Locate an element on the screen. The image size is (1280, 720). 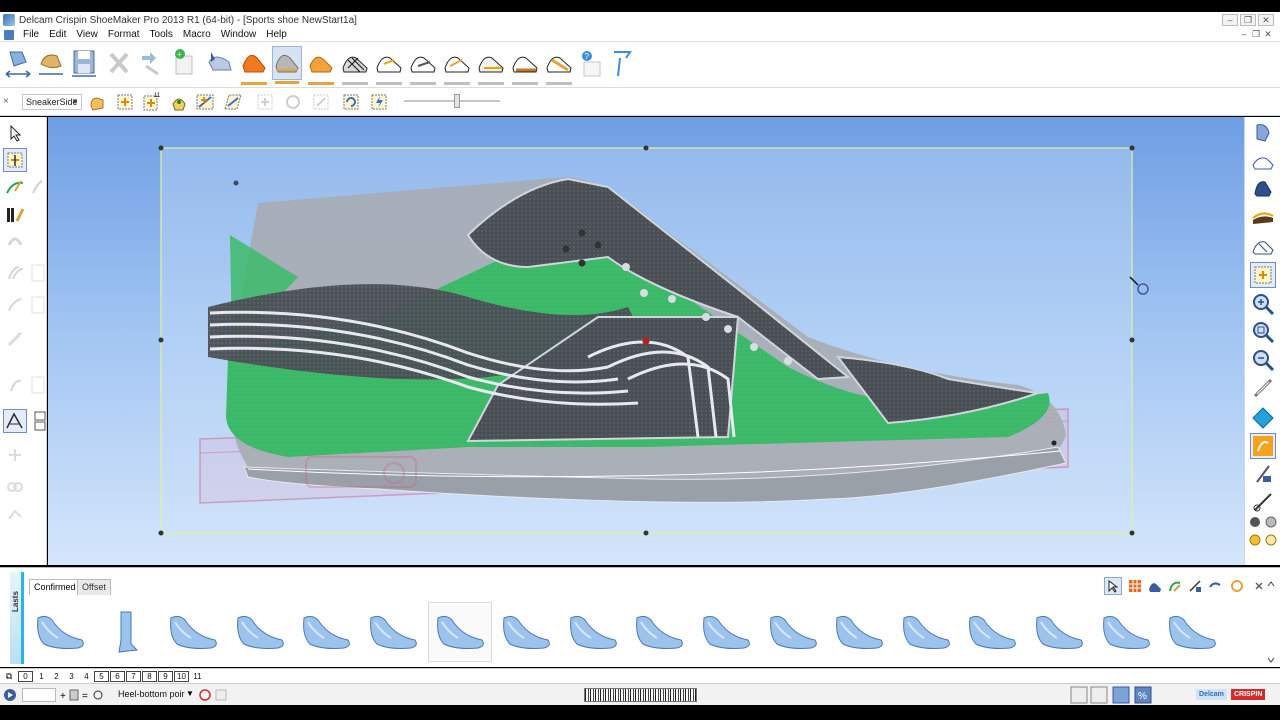
cut-icon is located at coordinates (1263, 502).